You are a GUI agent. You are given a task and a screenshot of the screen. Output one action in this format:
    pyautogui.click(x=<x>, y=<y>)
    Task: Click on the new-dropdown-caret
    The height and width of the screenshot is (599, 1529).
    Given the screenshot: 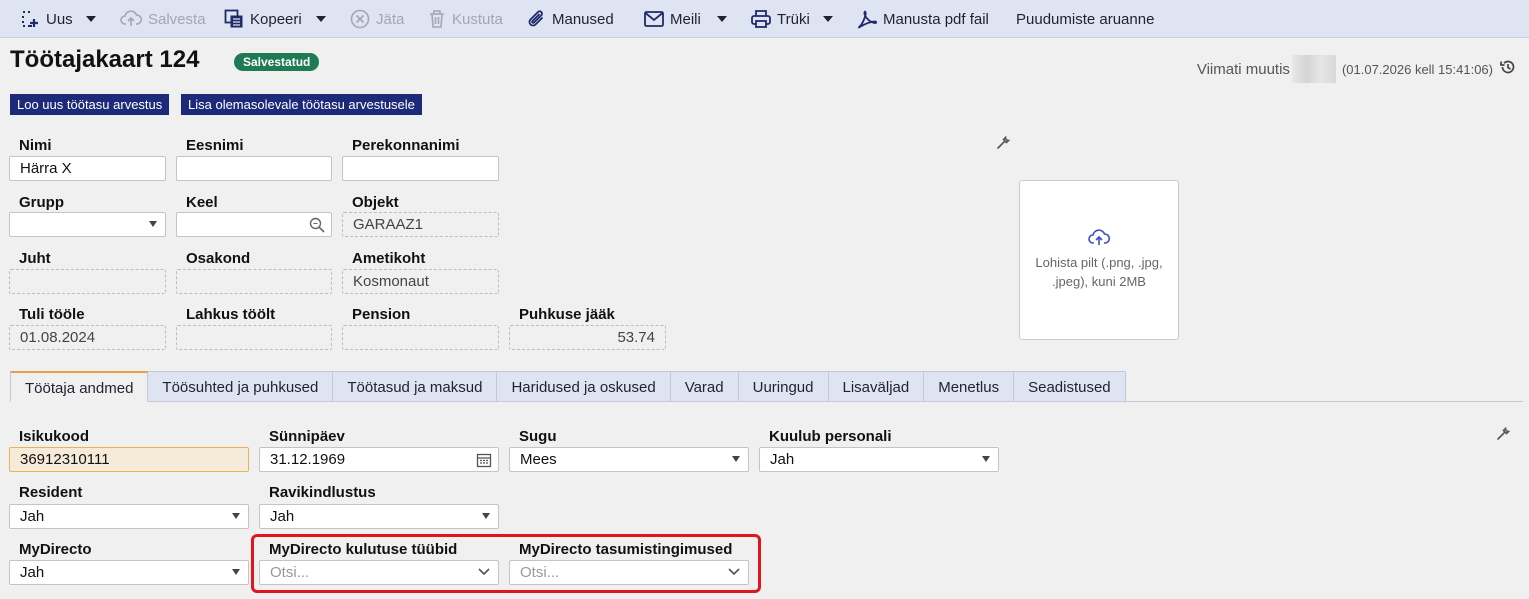 What is the action you would take?
    pyautogui.click(x=91, y=19)
    